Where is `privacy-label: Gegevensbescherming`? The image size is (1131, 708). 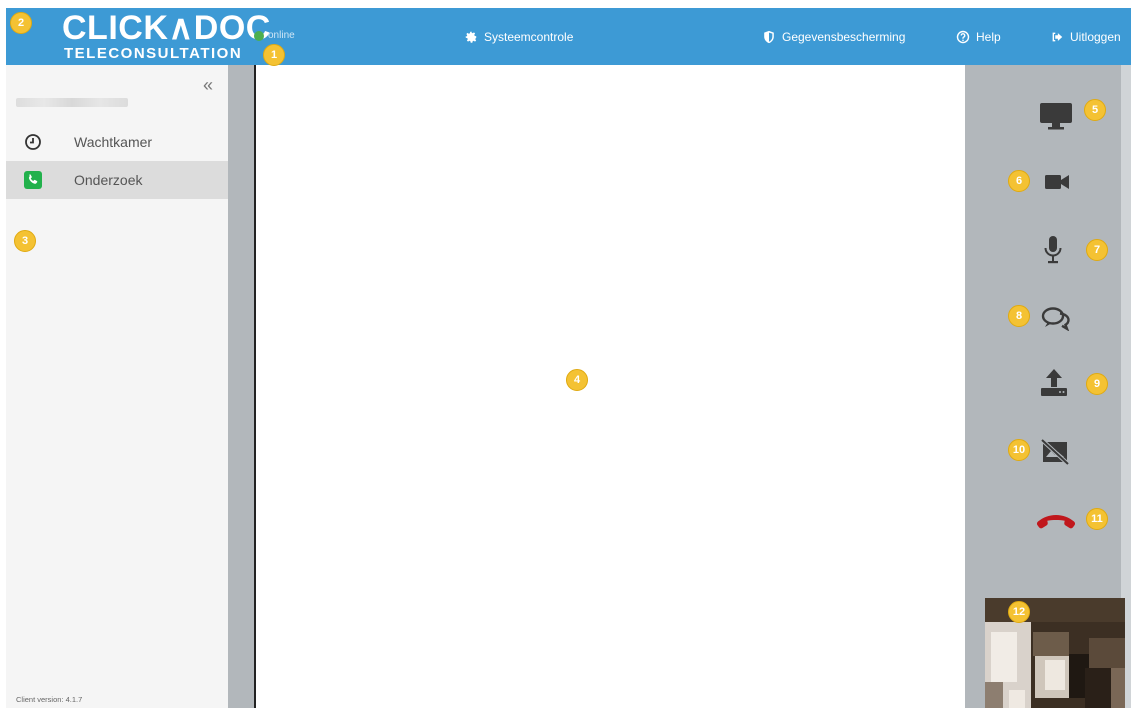
privacy-label: Gegevensbescherming is located at coordinates (844, 37).